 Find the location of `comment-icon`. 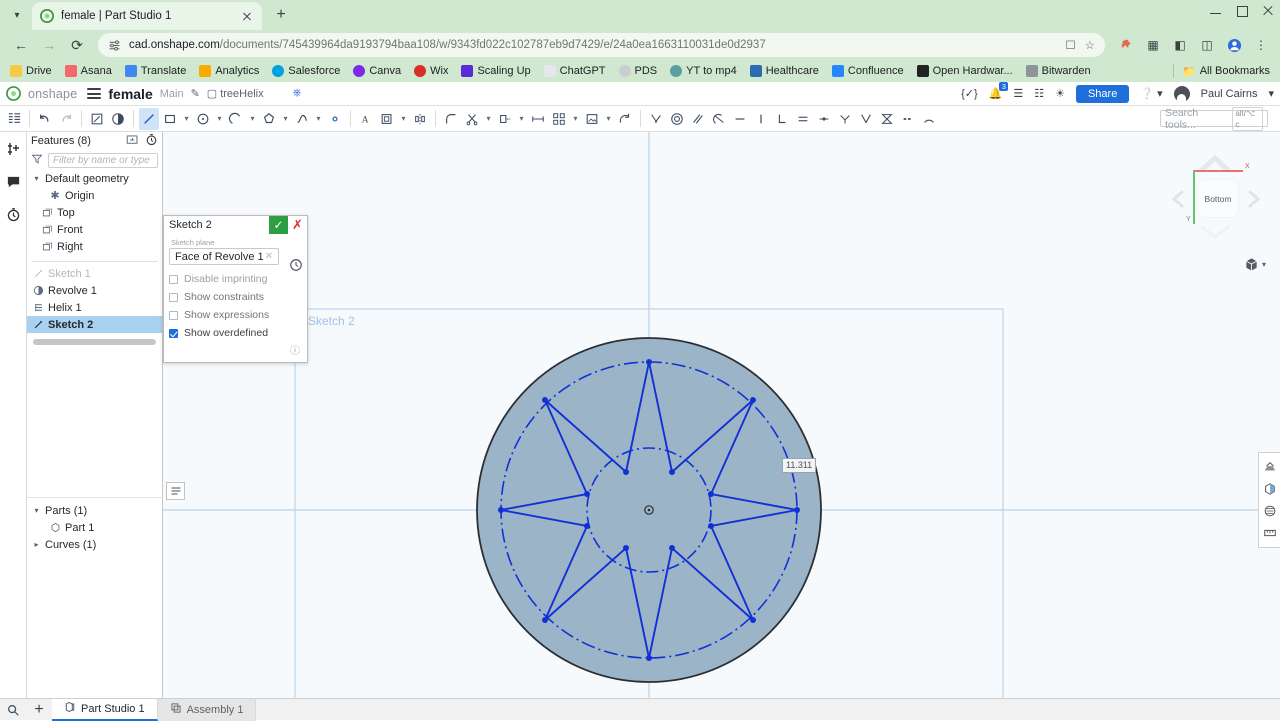

comment-icon is located at coordinates (13, 181).